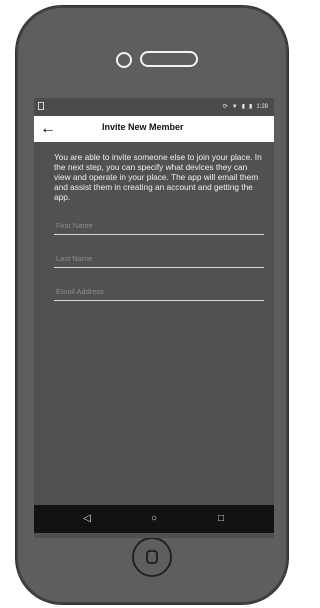  Describe the element at coordinates (262, 107) in the screenshot. I see `status-time: 1:28` at that location.